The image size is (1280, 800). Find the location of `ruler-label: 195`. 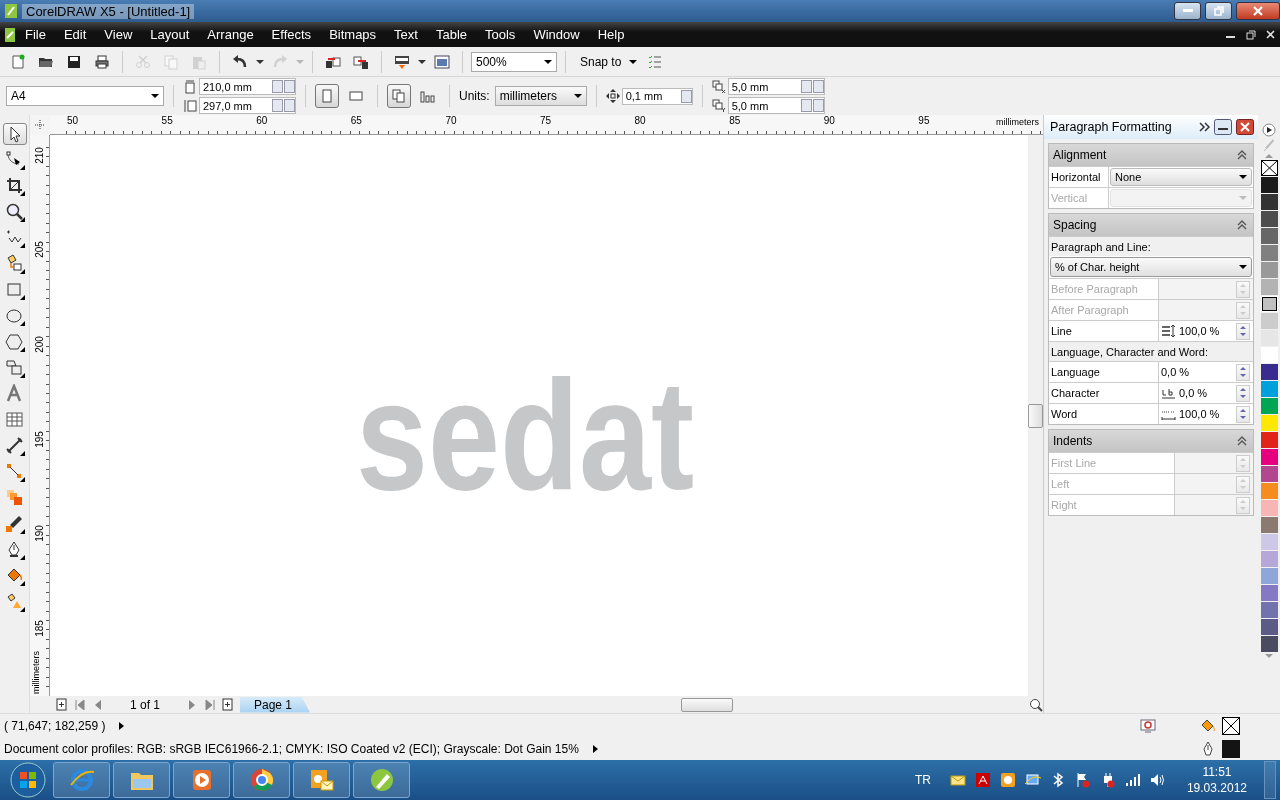

ruler-label: 195 is located at coordinates (39, 439).